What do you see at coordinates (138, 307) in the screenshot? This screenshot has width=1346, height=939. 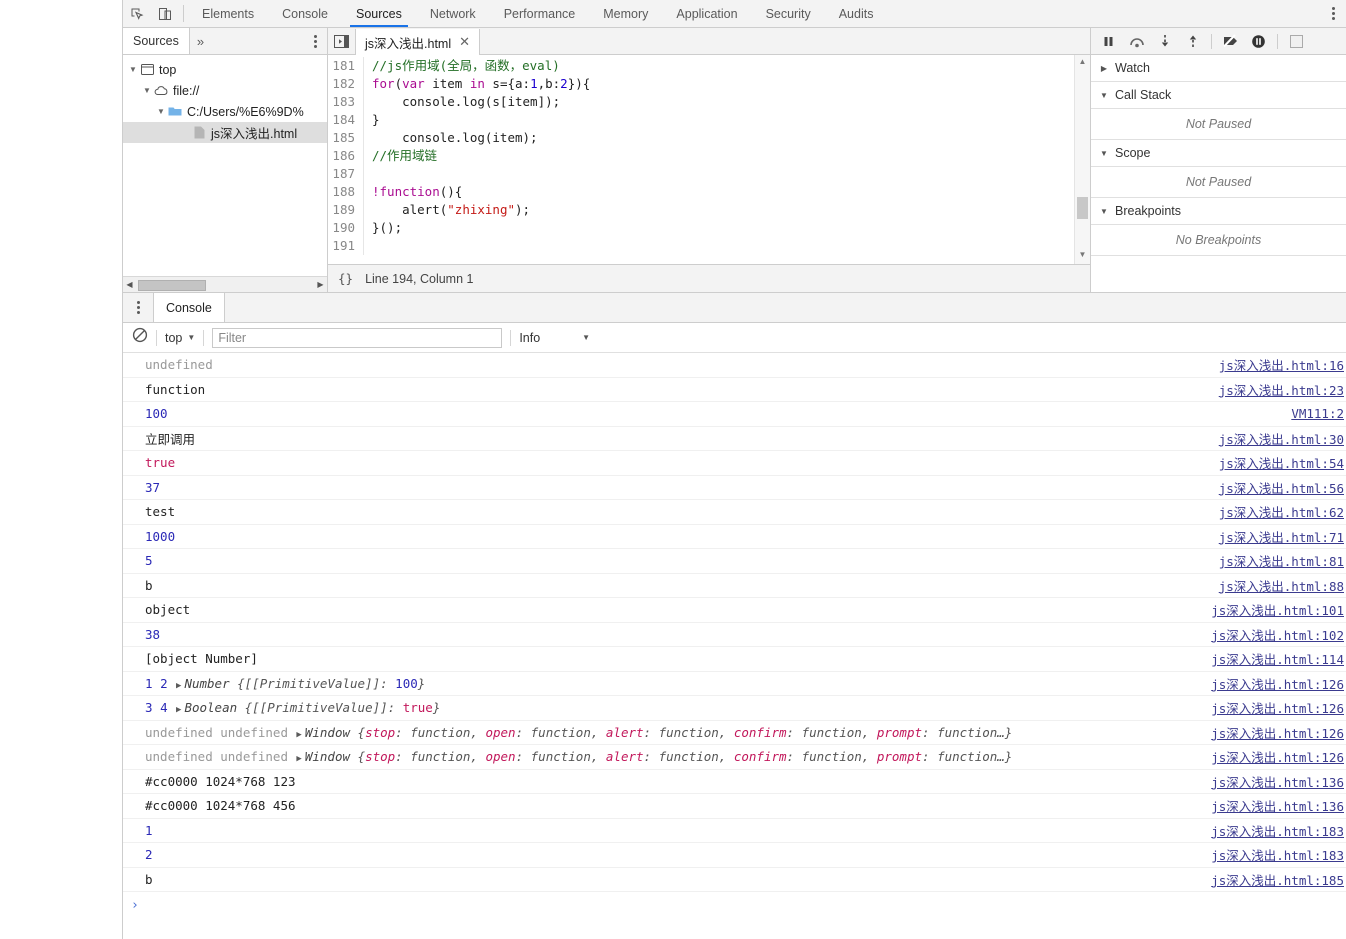 I see `drawer-options-icon` at bounding box center [138, 307].